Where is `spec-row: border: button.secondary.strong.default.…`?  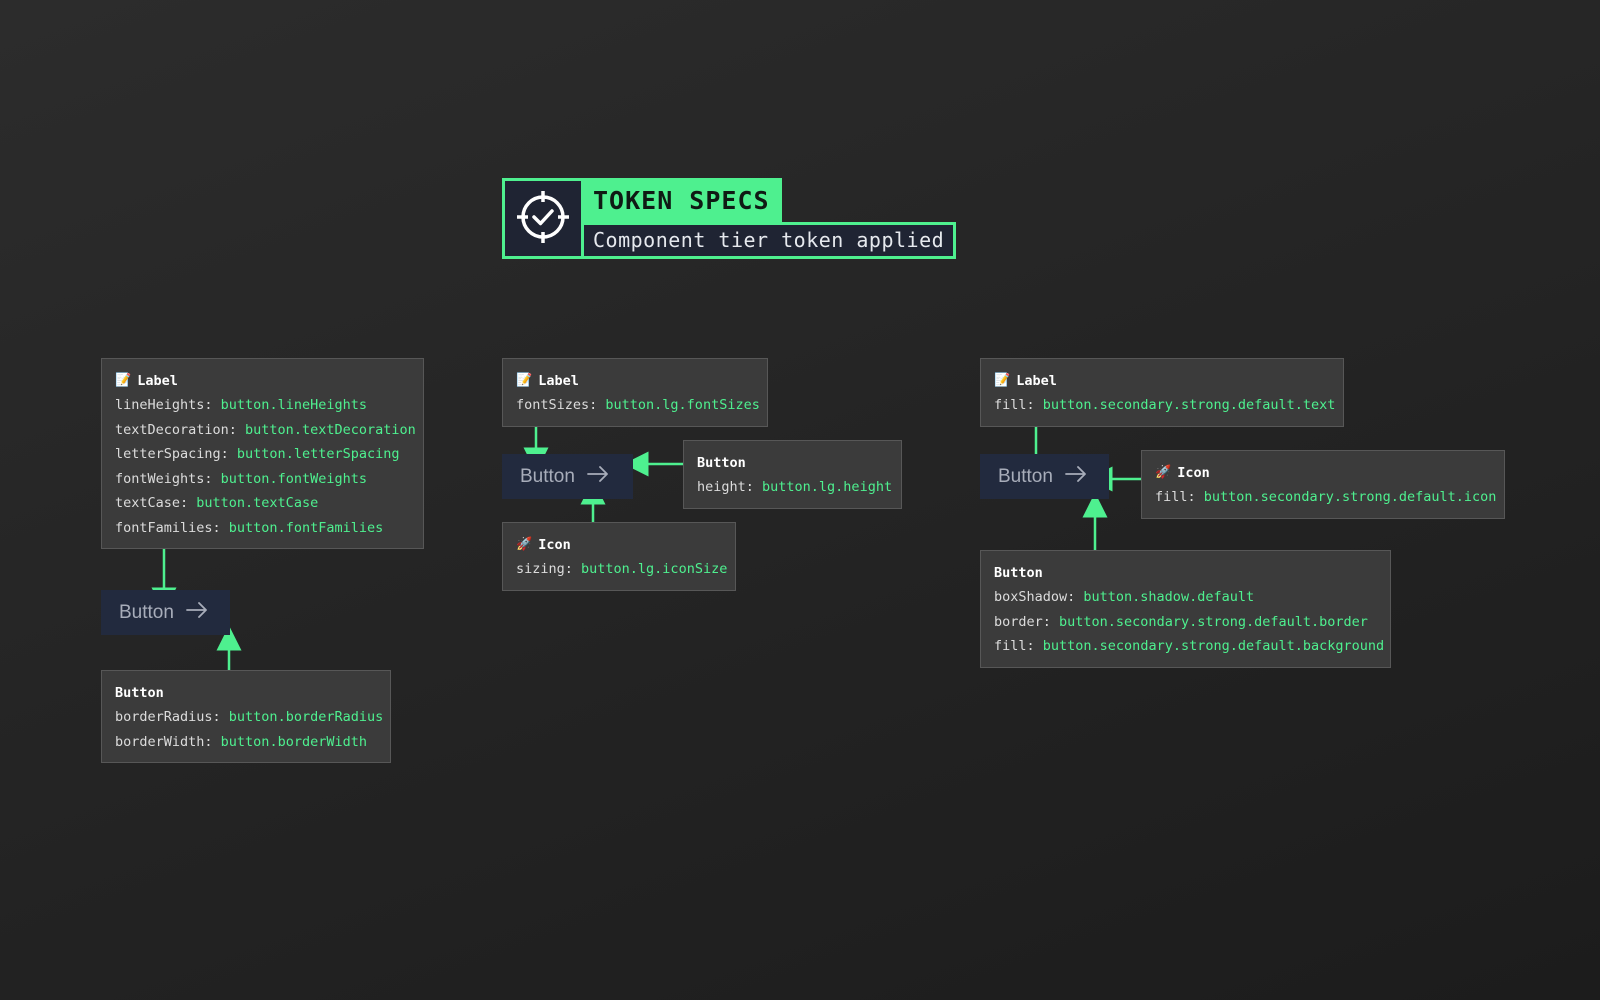 spec-row: border: button.secondary.strong.default.… is located at coordinates (1185, 622).